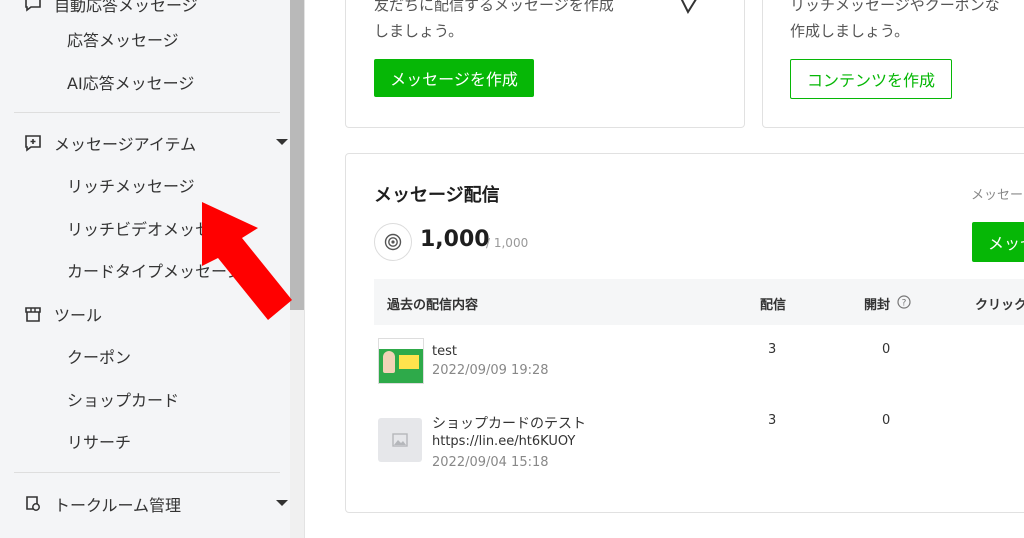 The width and height of the screenshot is (1024, 538). Describe the element at coordinates (33, 7) in the screenshot. I see `chat-icon` at that location.